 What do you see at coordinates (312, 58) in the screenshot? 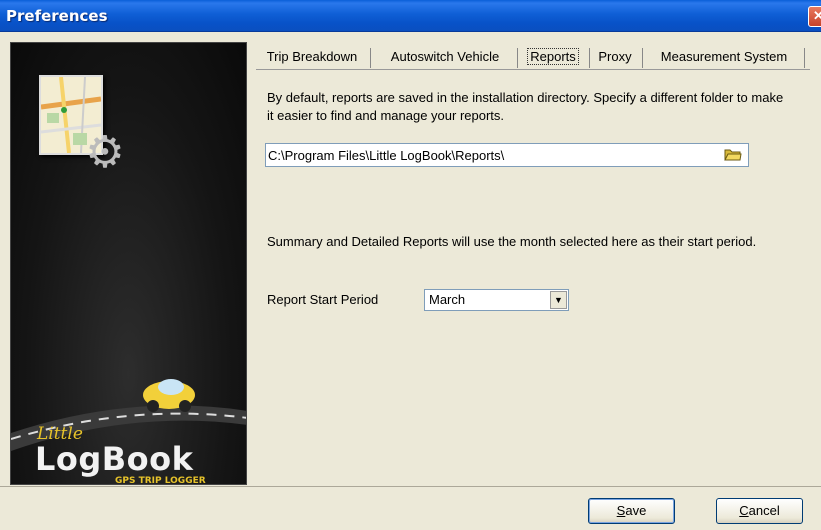
I see `tab-trip-breakdown: Trip Breakdown` at bounding box center [312, 58].